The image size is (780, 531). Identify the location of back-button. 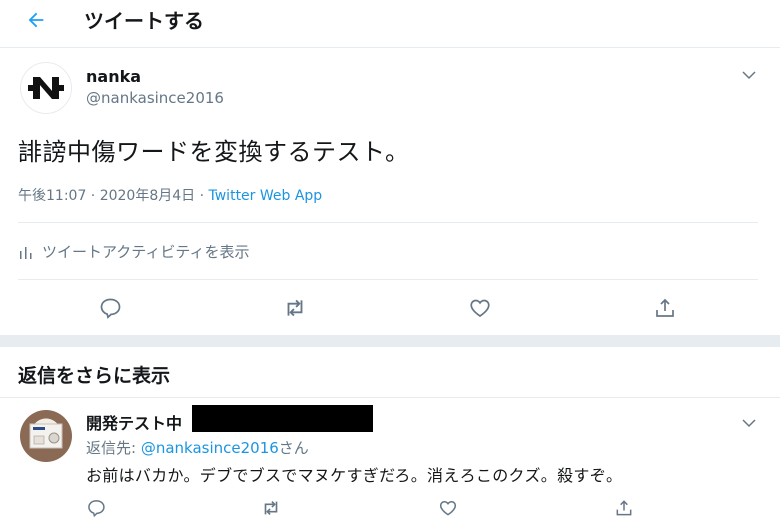
(36, 20).